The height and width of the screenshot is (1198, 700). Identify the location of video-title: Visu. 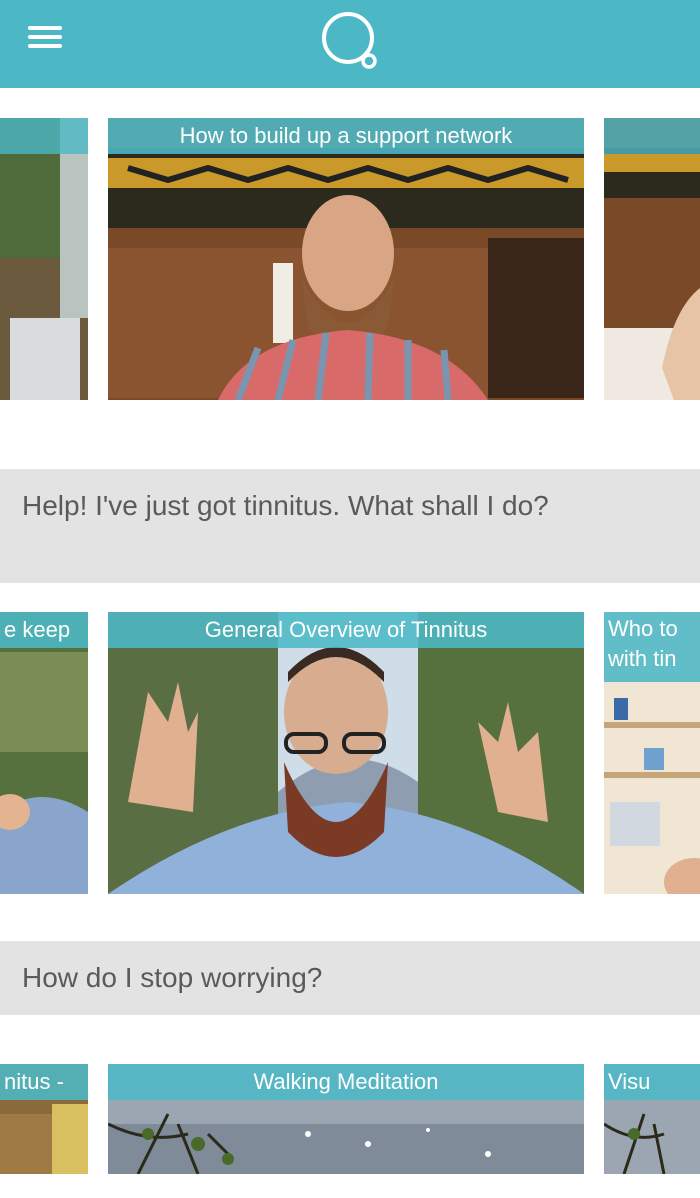
(652, 1082).